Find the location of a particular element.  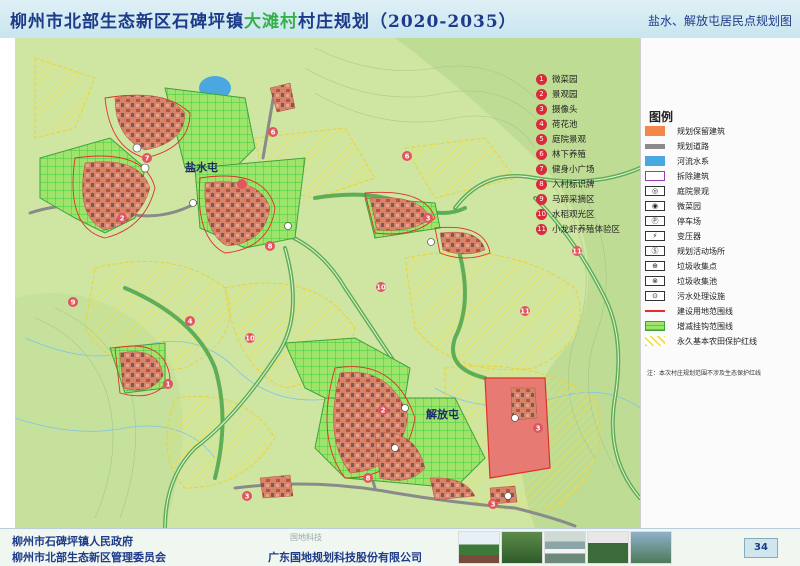

legend-item: Ⓢ 规划活动场所 is located at coordinates (685, 251).